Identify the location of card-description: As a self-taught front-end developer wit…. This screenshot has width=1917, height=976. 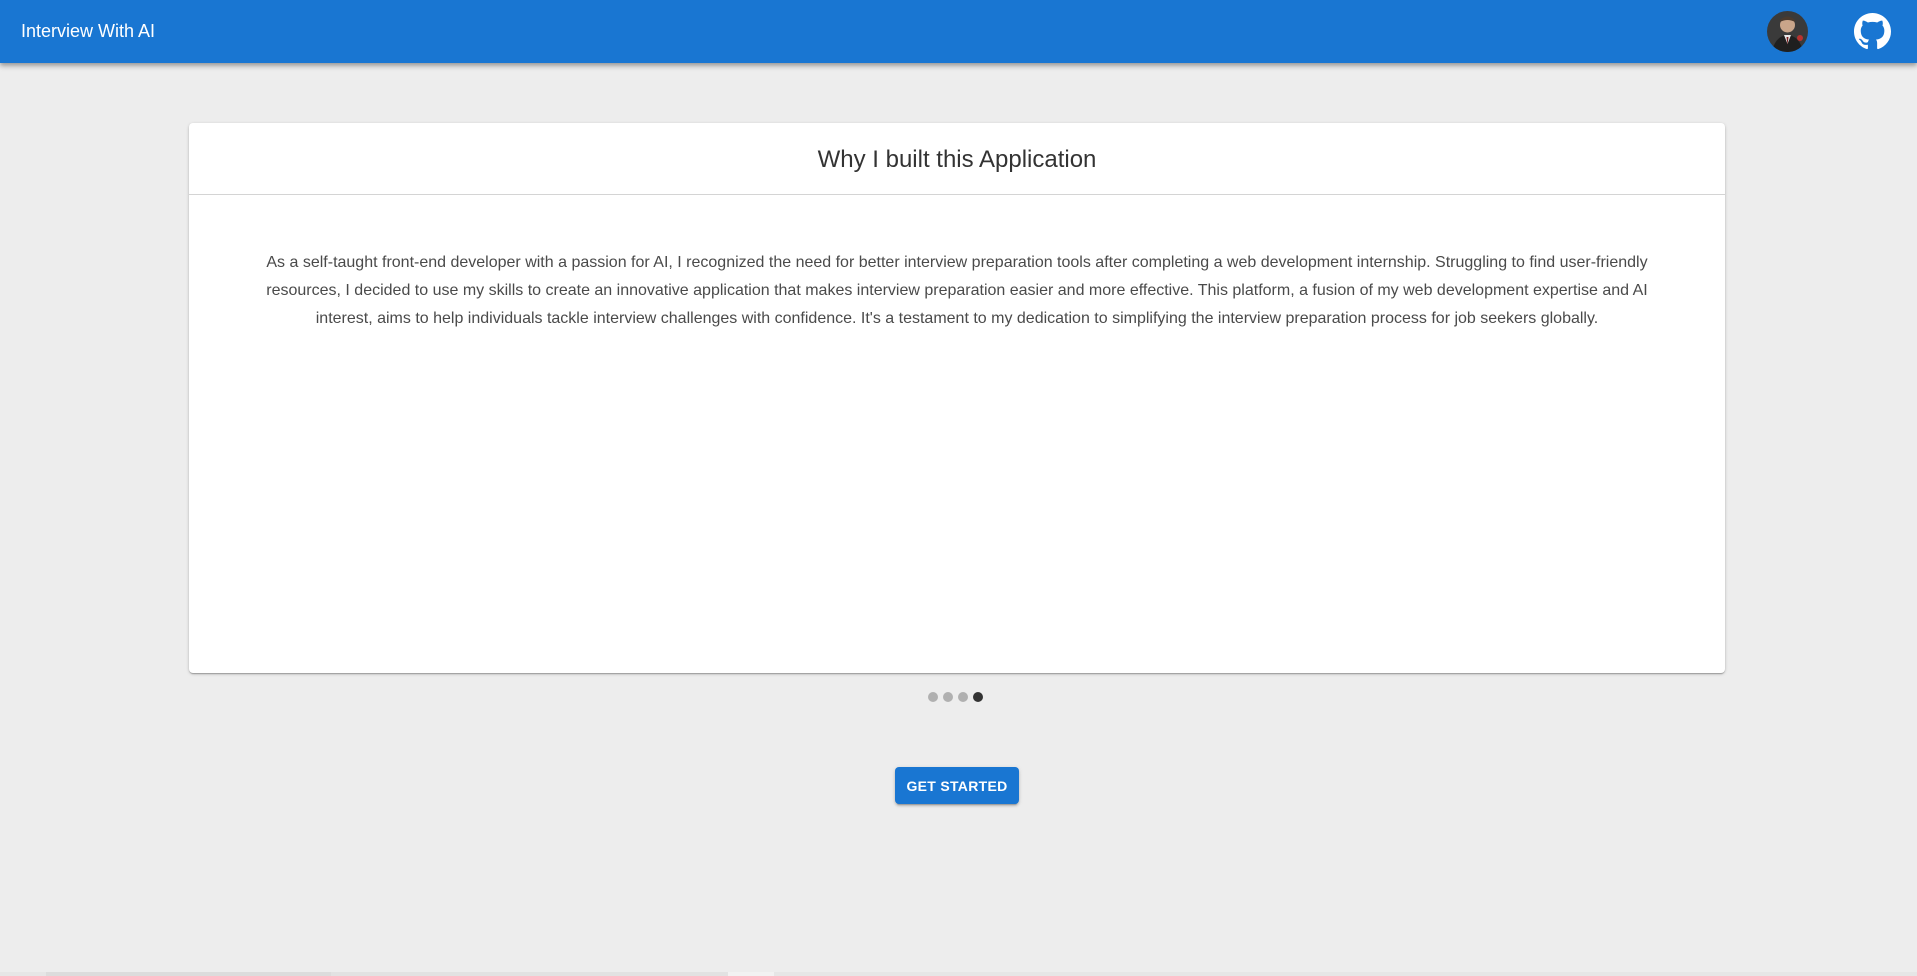
(957, 290).